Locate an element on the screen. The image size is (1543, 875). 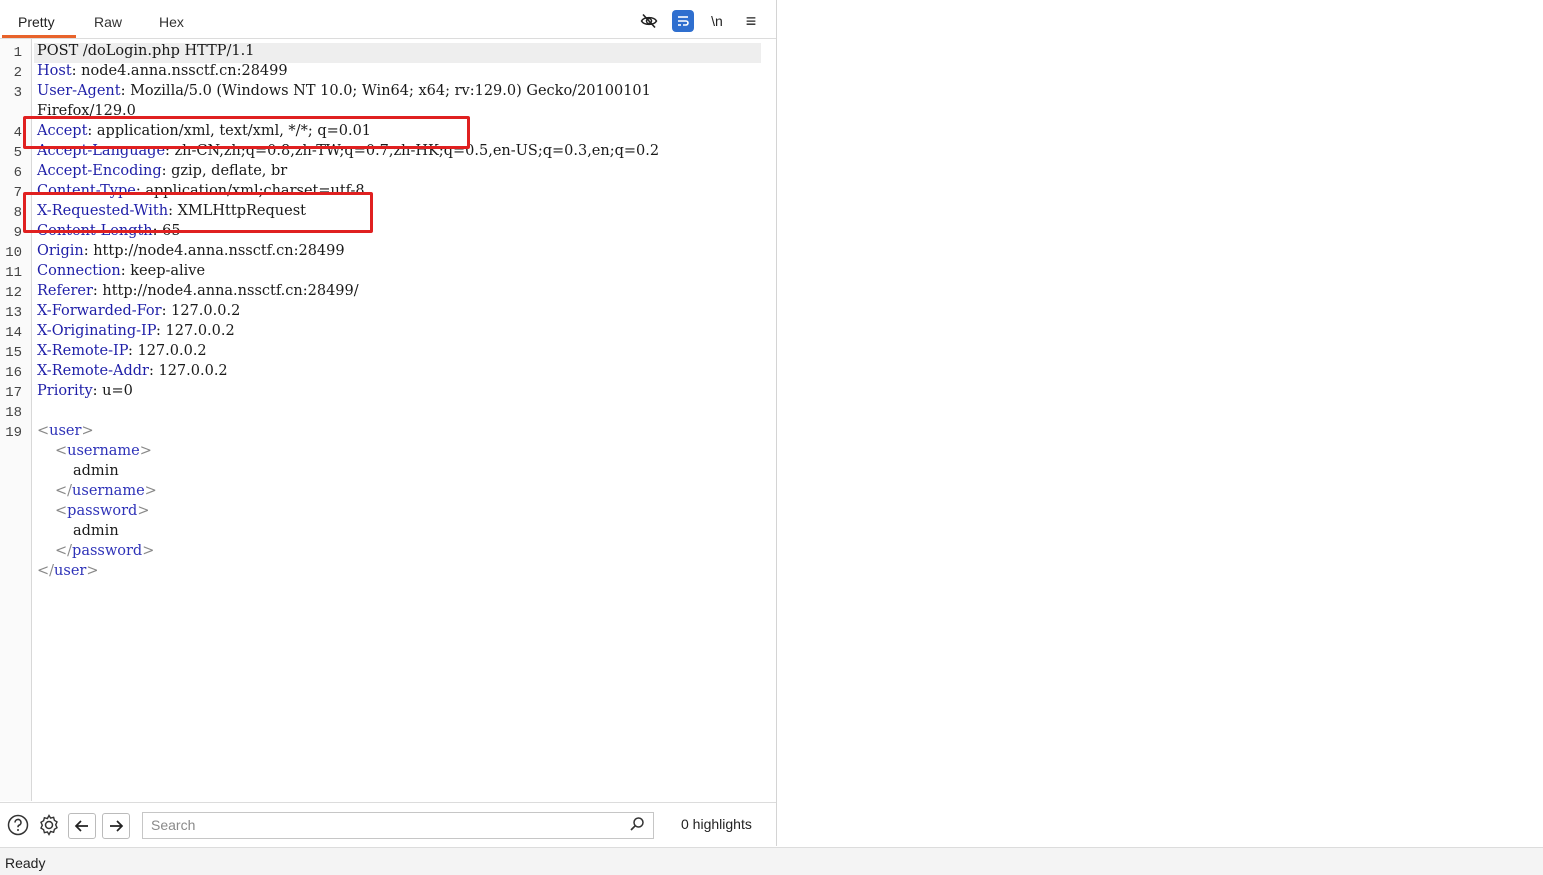
wrap-lines-icon is located at coordinates (683, 21).